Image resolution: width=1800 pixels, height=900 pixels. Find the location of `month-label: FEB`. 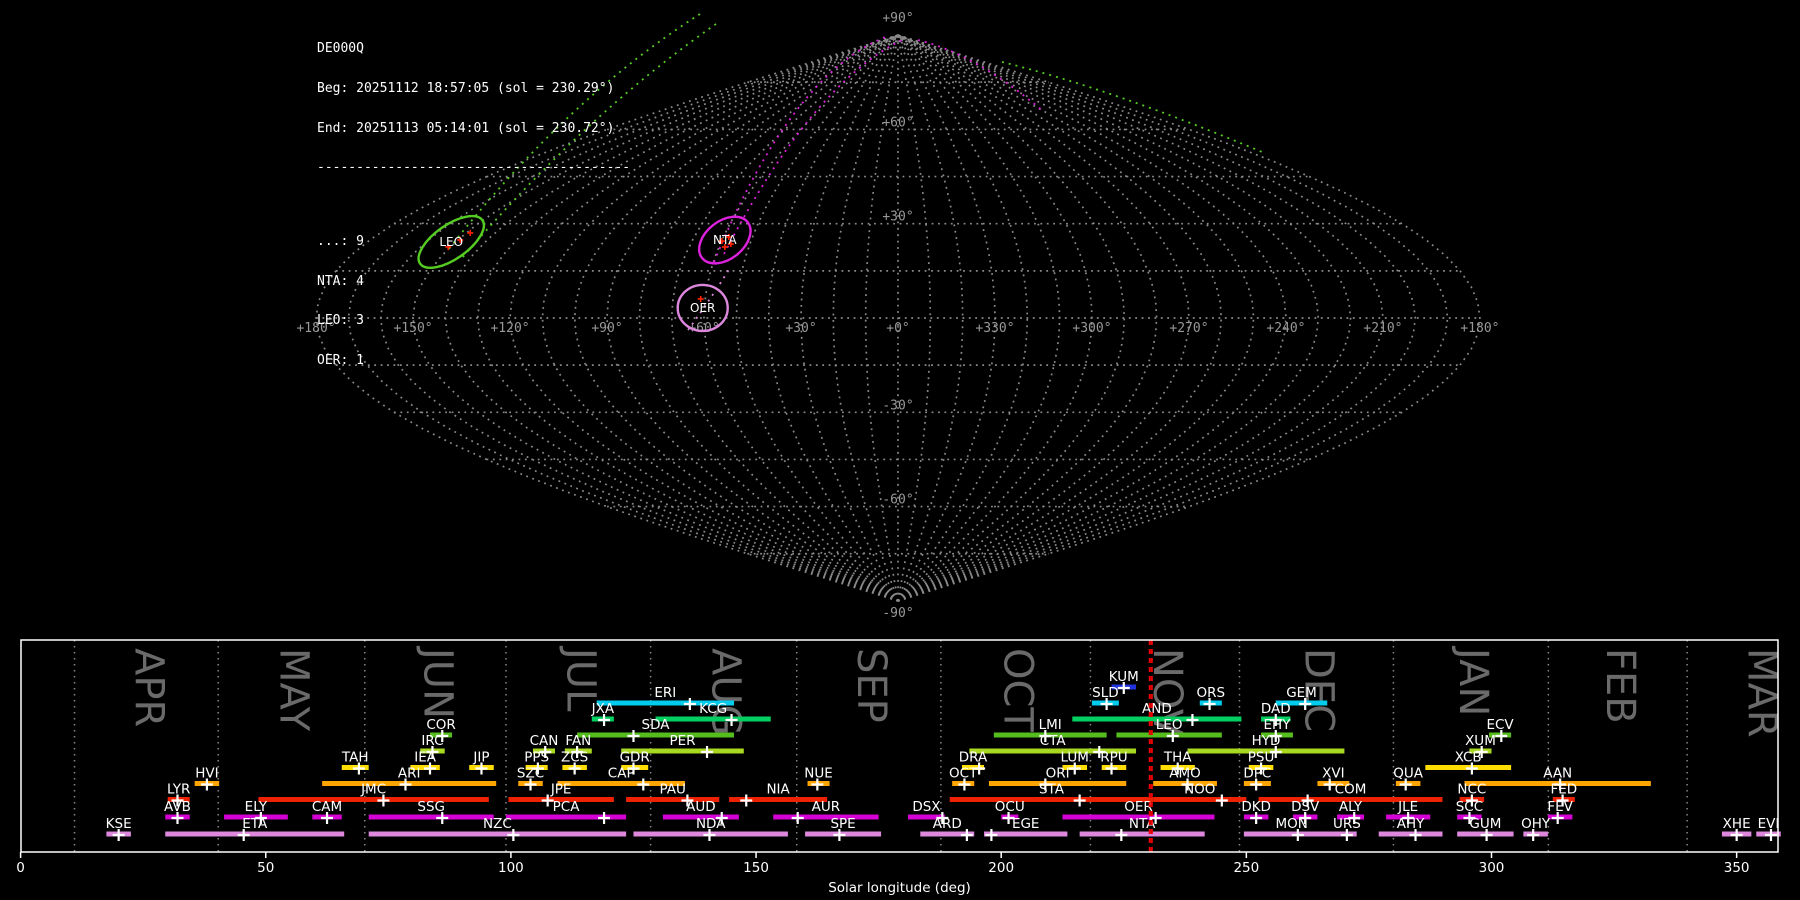

month-label: FEB is located at coordinates (1620, 686).